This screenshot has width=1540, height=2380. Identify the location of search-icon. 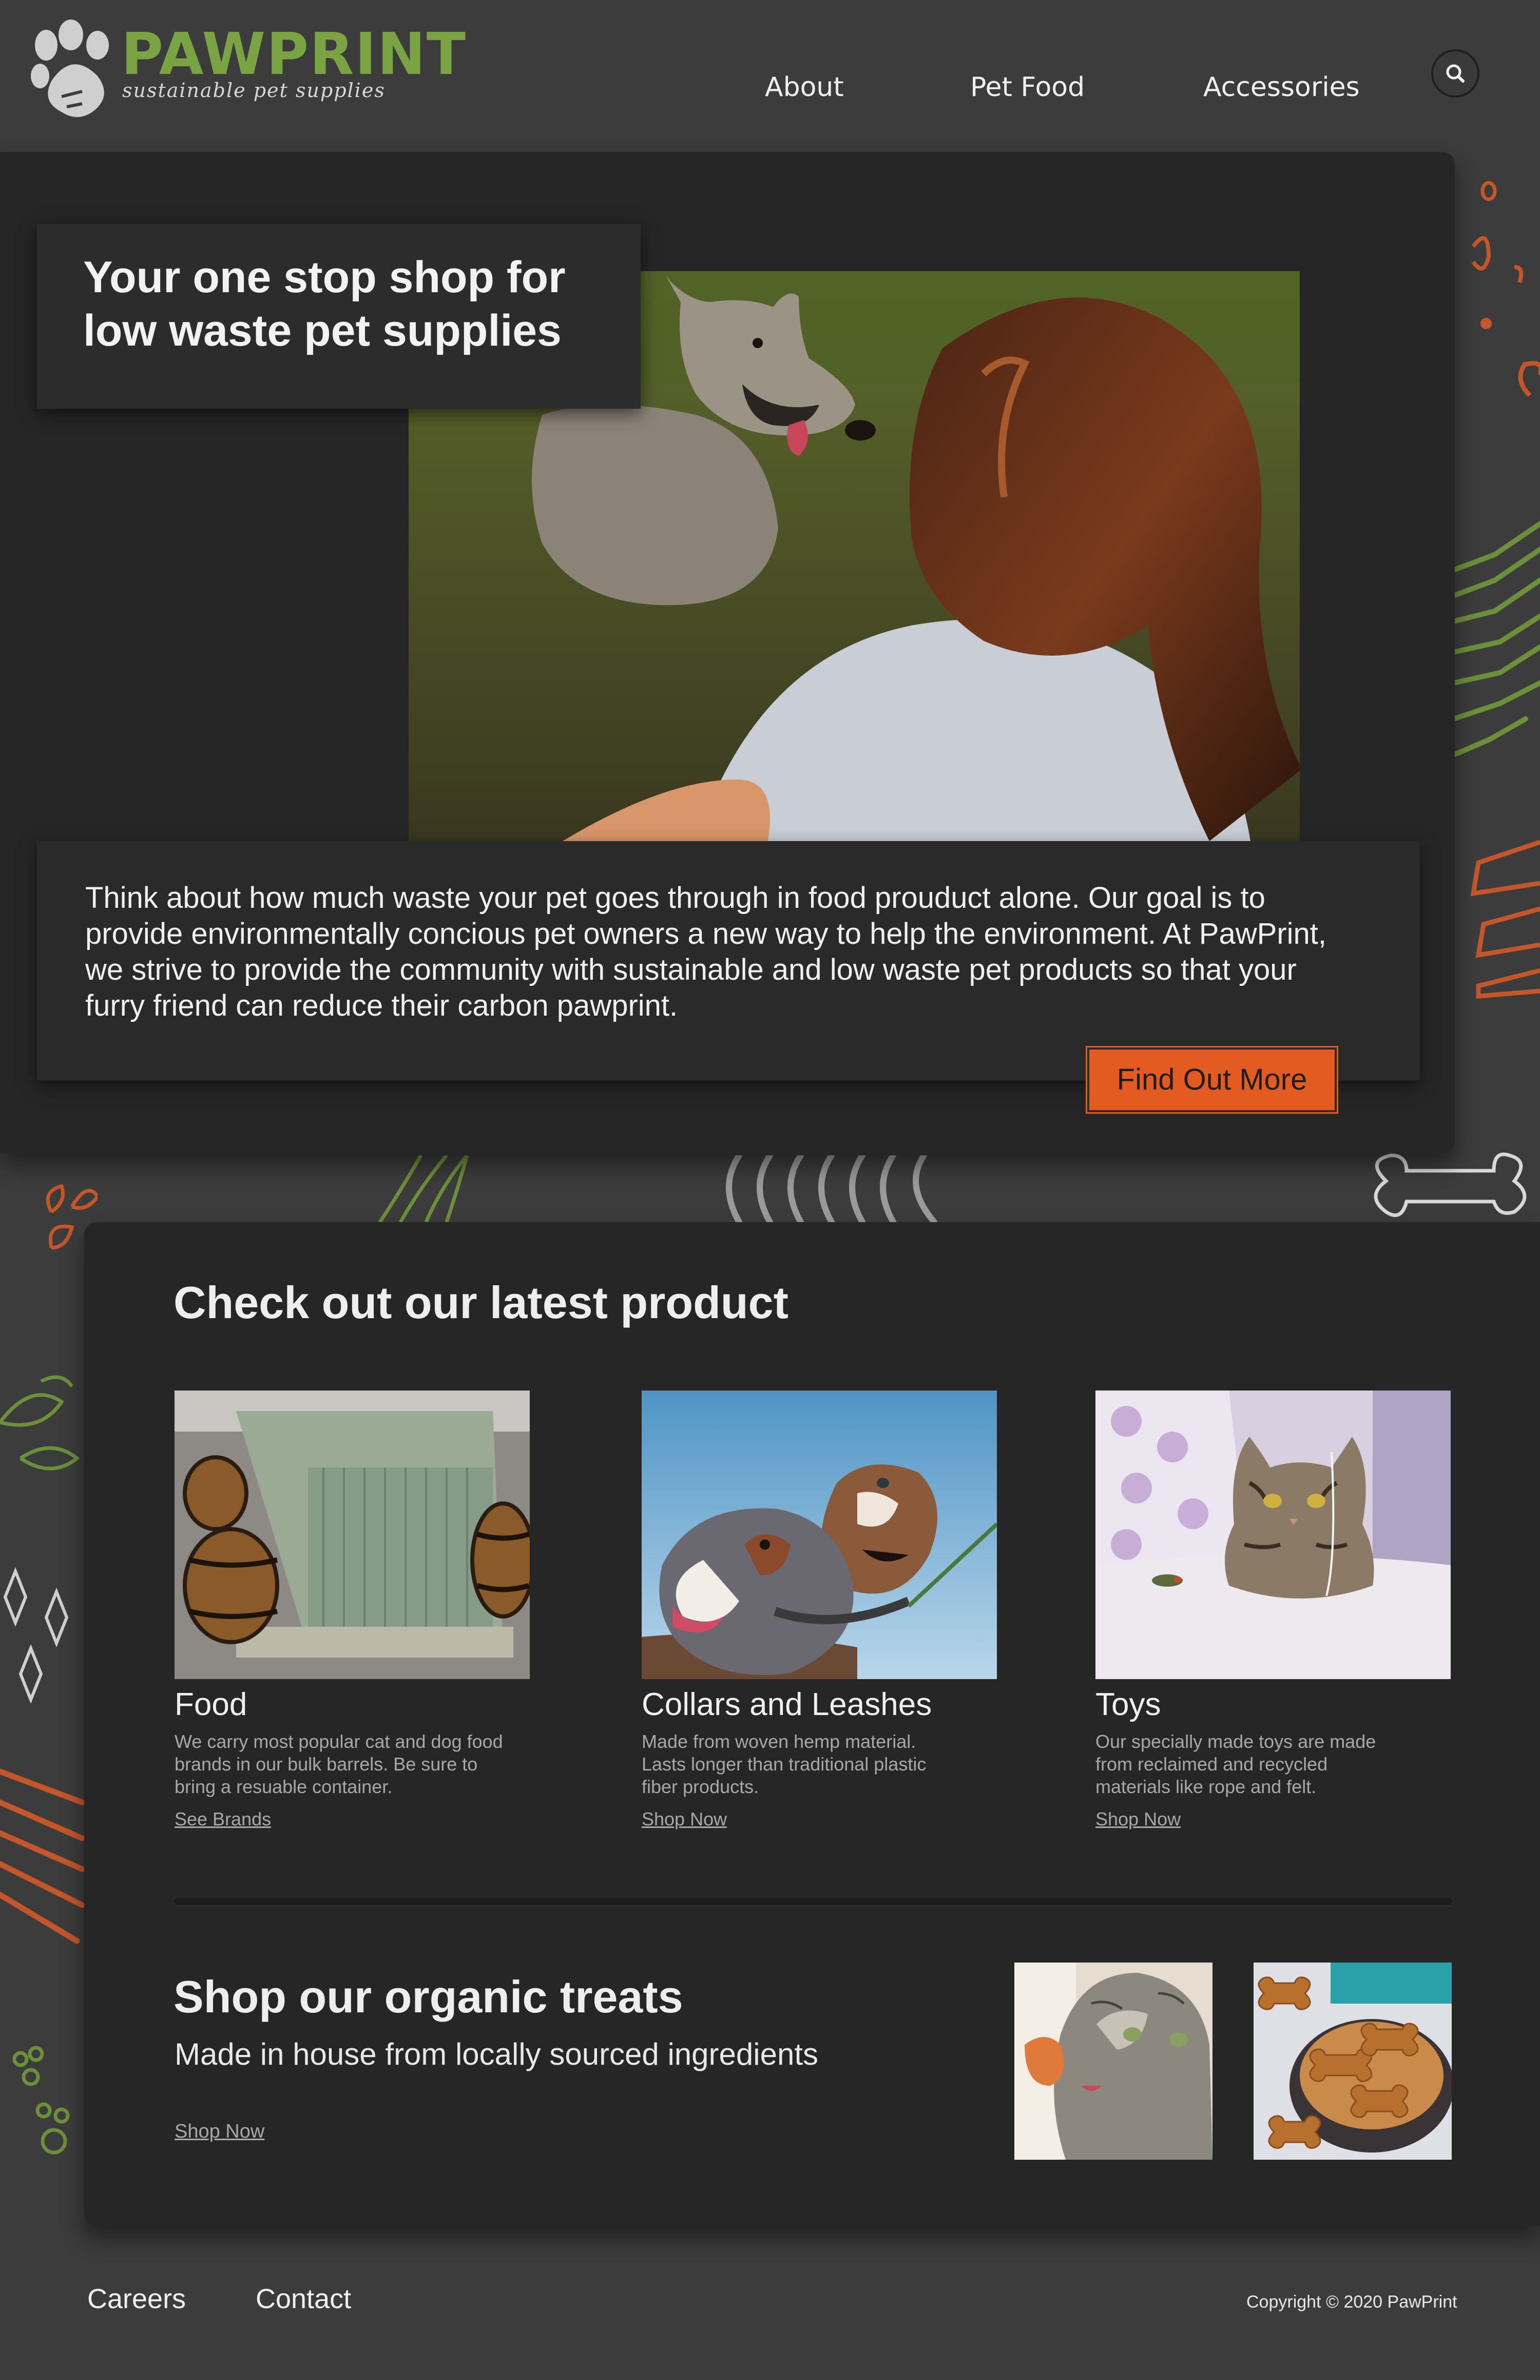
(1455, 73).